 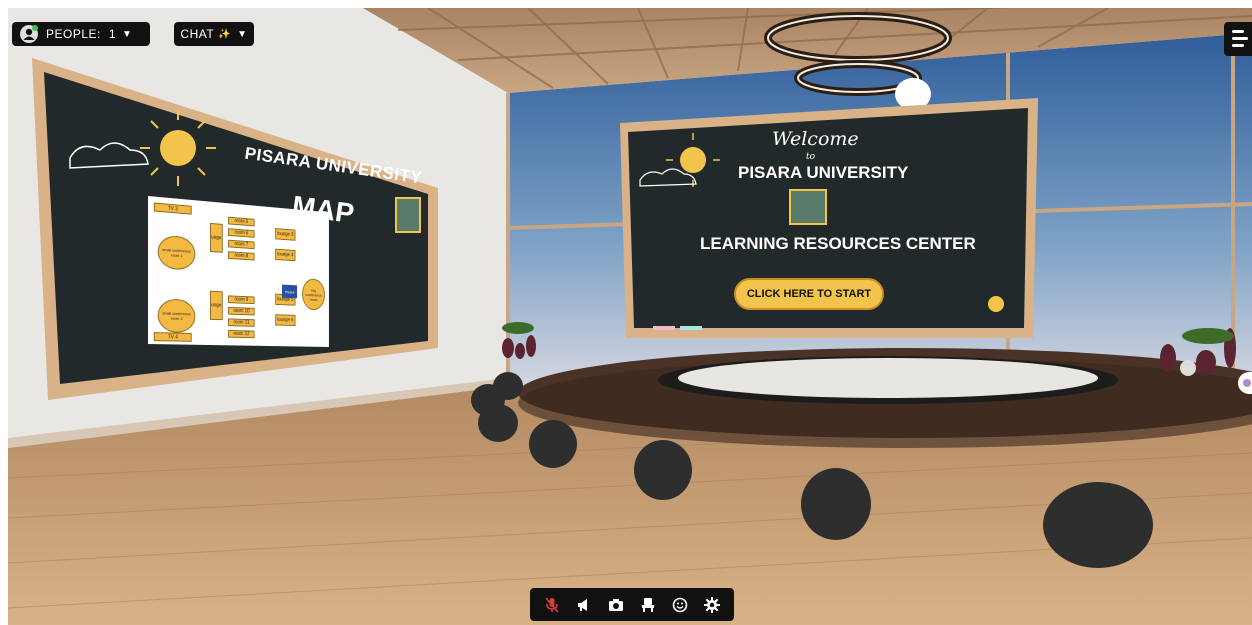 I want to click on start-button: CLICK HERE TO START, so click(x=809, y=294).